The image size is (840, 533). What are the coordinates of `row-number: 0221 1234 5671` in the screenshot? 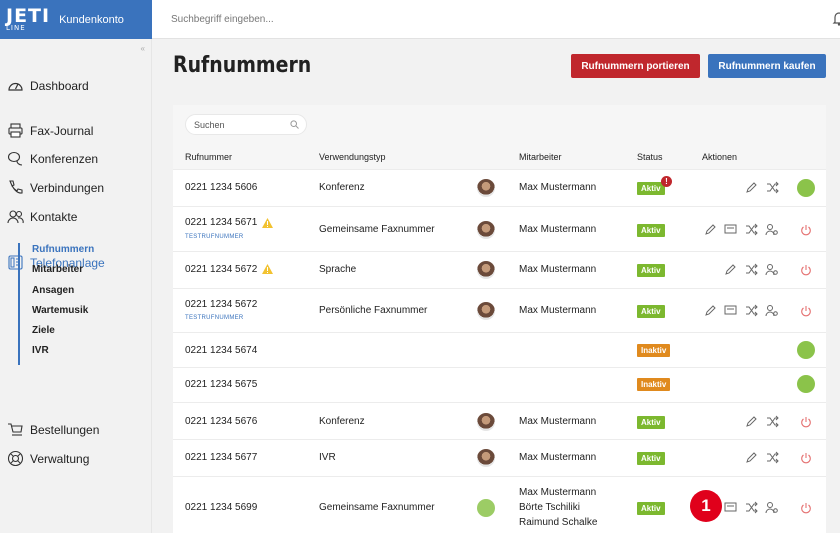 It's located at (221, 222).